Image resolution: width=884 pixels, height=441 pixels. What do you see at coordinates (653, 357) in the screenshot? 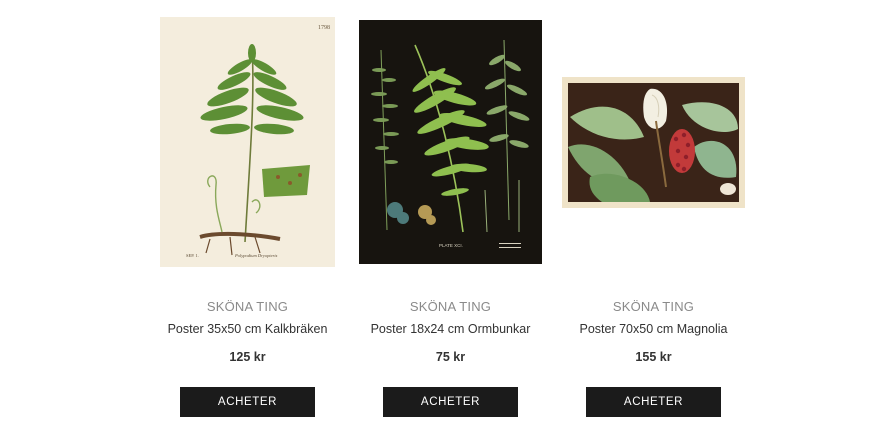
I see `product-price: 155 kr` at bounding box center [653, 357].